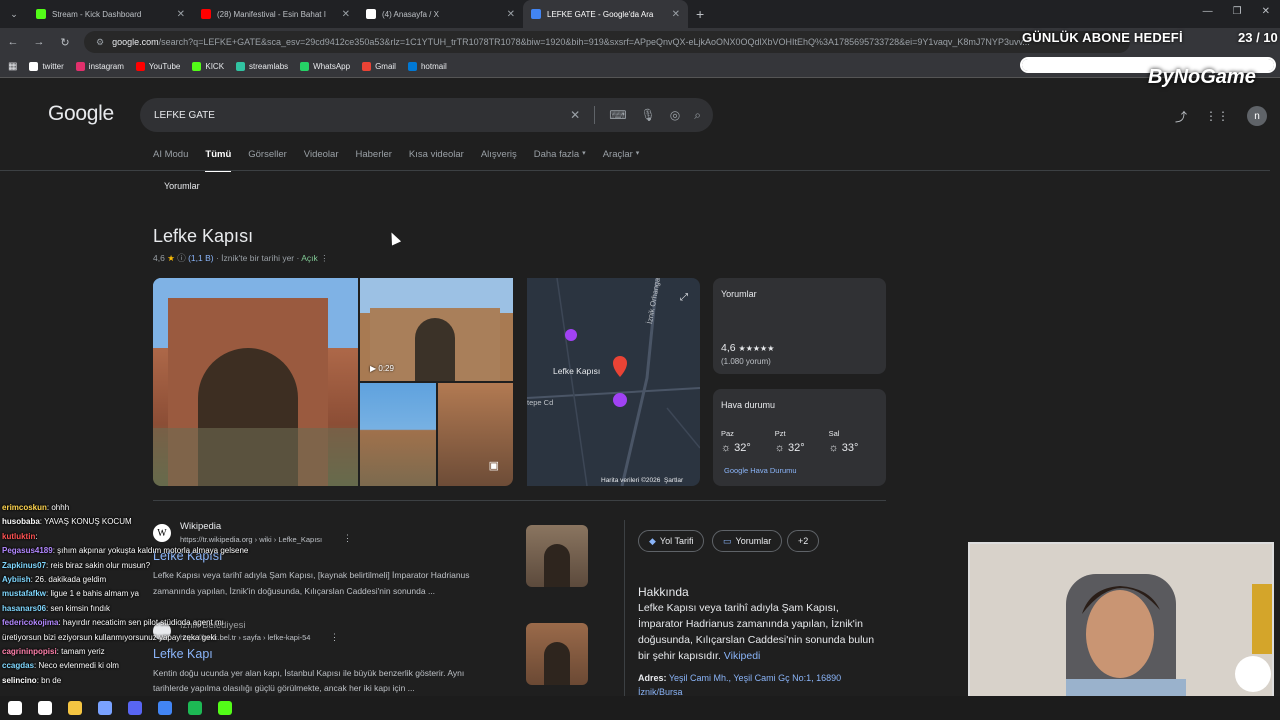  Describe the element at coordinates (671, 541) in the screenshot. I see `directions-button: ◆ Yol Tarifi` at that location.